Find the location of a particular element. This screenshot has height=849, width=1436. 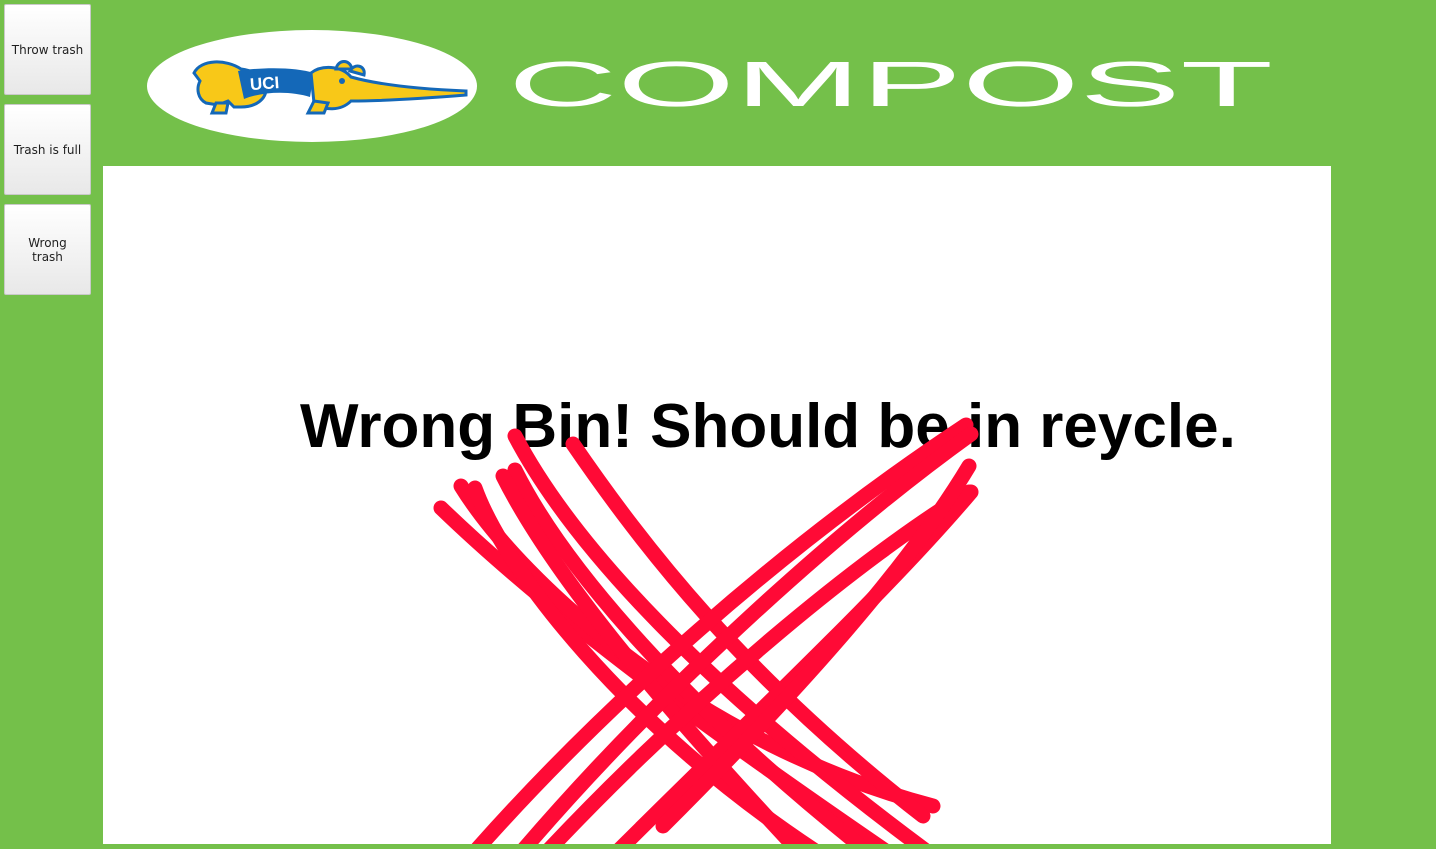

page-title: COMPOST is located at coordinates (890, 84).